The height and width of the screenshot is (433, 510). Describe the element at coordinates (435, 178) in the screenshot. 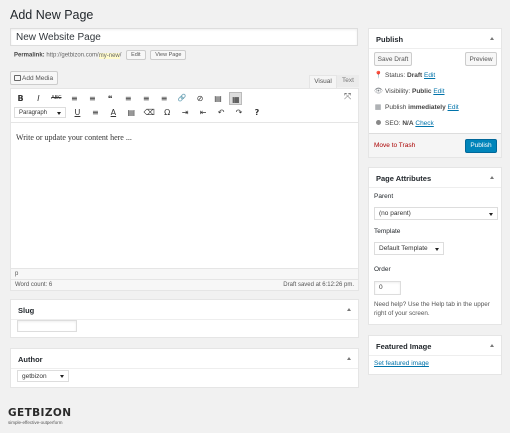

I see `page-attributes-header: Page Attributes` at that location.